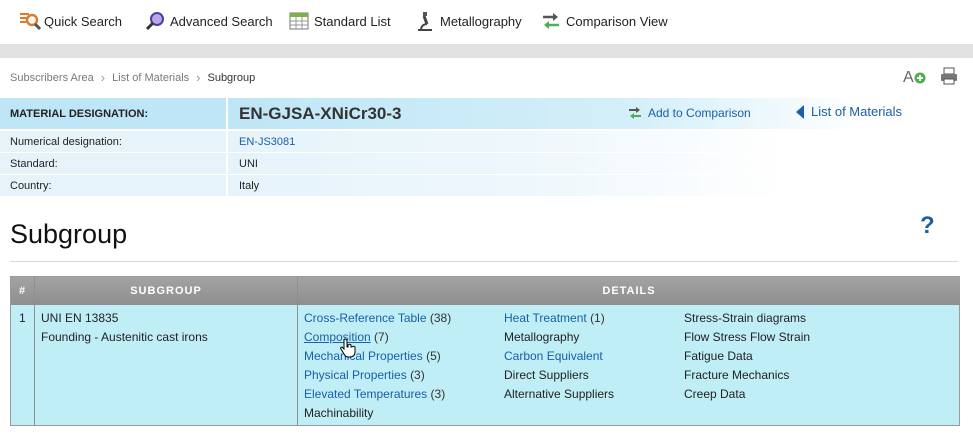 The width and height of the screenshot is (973, 437). I want to click on detail-item: Mechanical Properties (5), so click(377, 356).